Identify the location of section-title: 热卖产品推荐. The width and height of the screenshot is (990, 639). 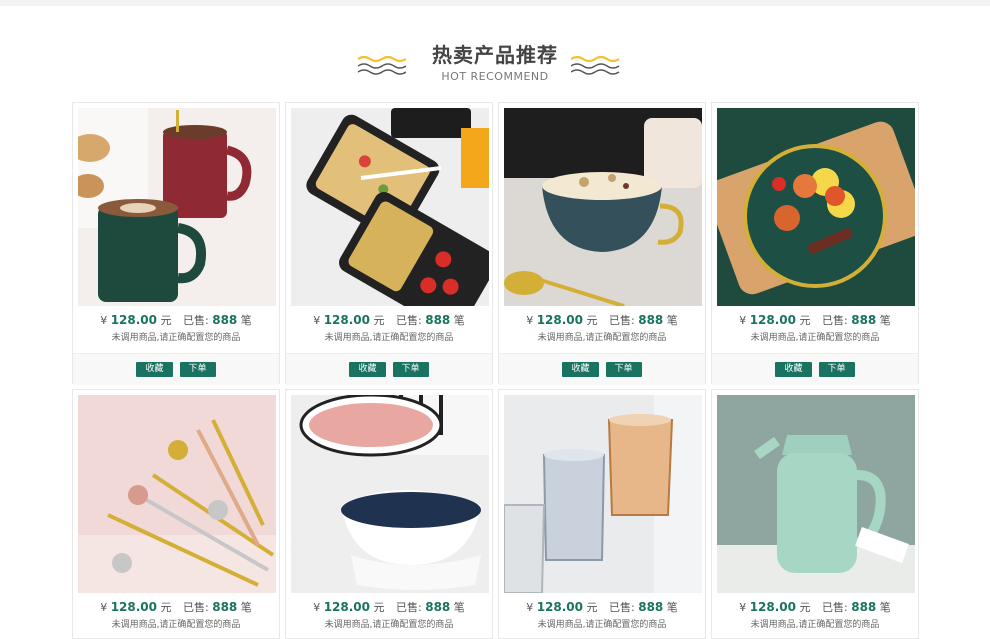
(495, 55).